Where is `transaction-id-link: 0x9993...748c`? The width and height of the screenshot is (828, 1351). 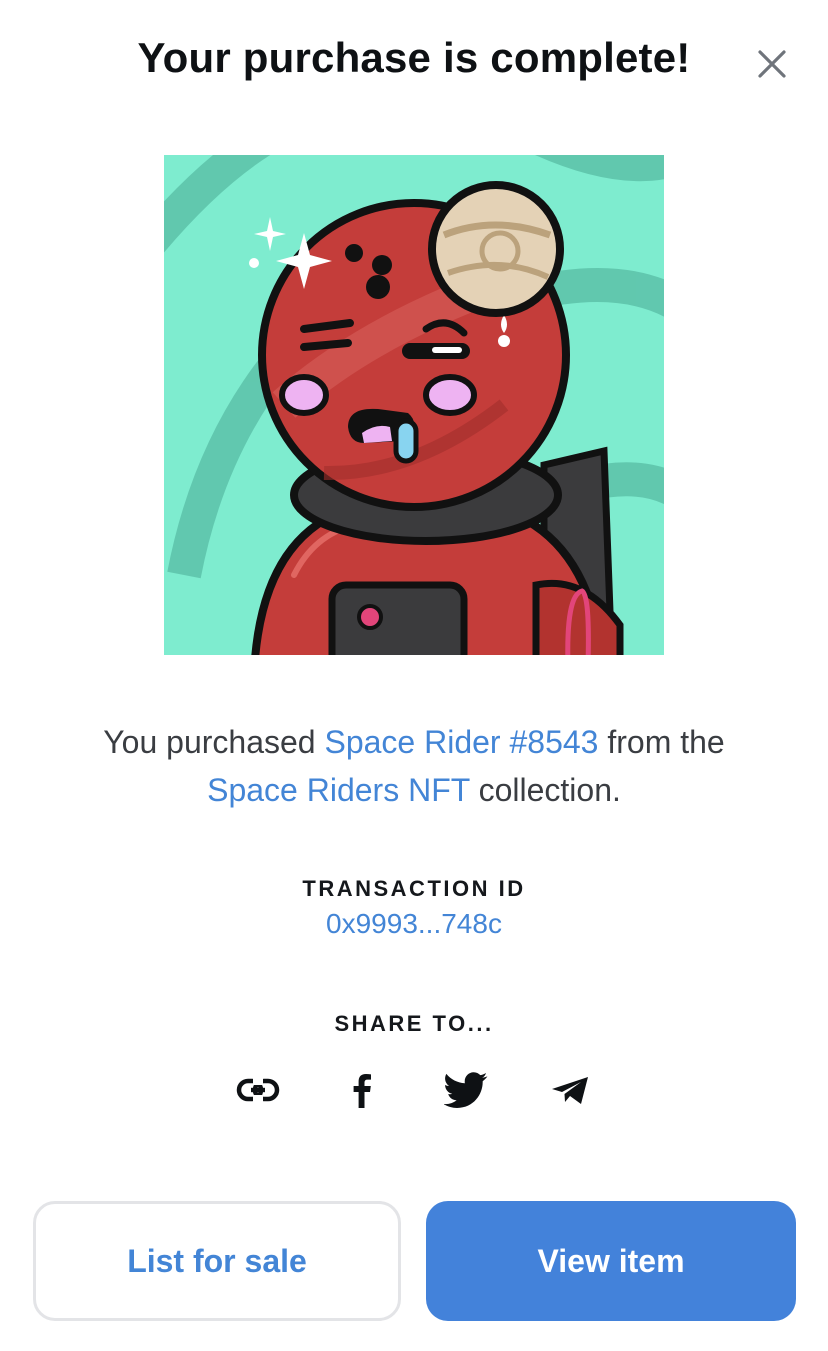
transaction-id-link: 0x9993...748c is located at coordinates (414, 924).